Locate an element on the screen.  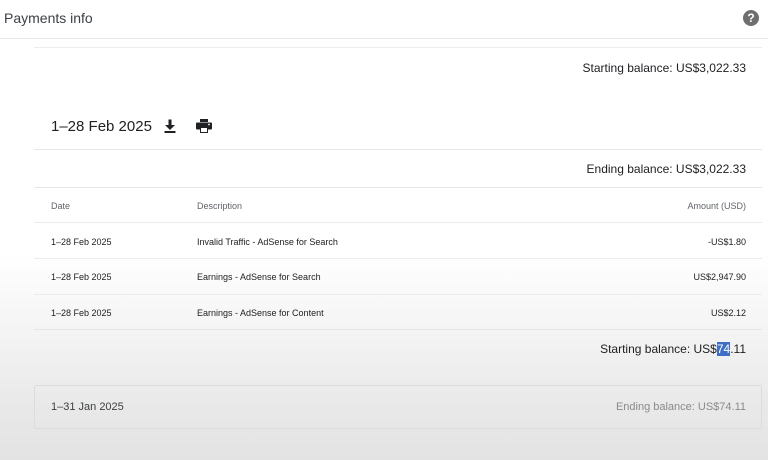
page-title: Payments info is located at coordinates (48, 18).